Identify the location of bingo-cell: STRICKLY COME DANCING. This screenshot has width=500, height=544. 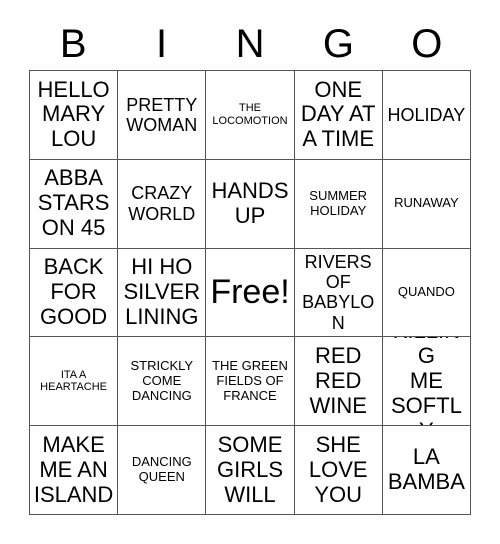
(162, 382).